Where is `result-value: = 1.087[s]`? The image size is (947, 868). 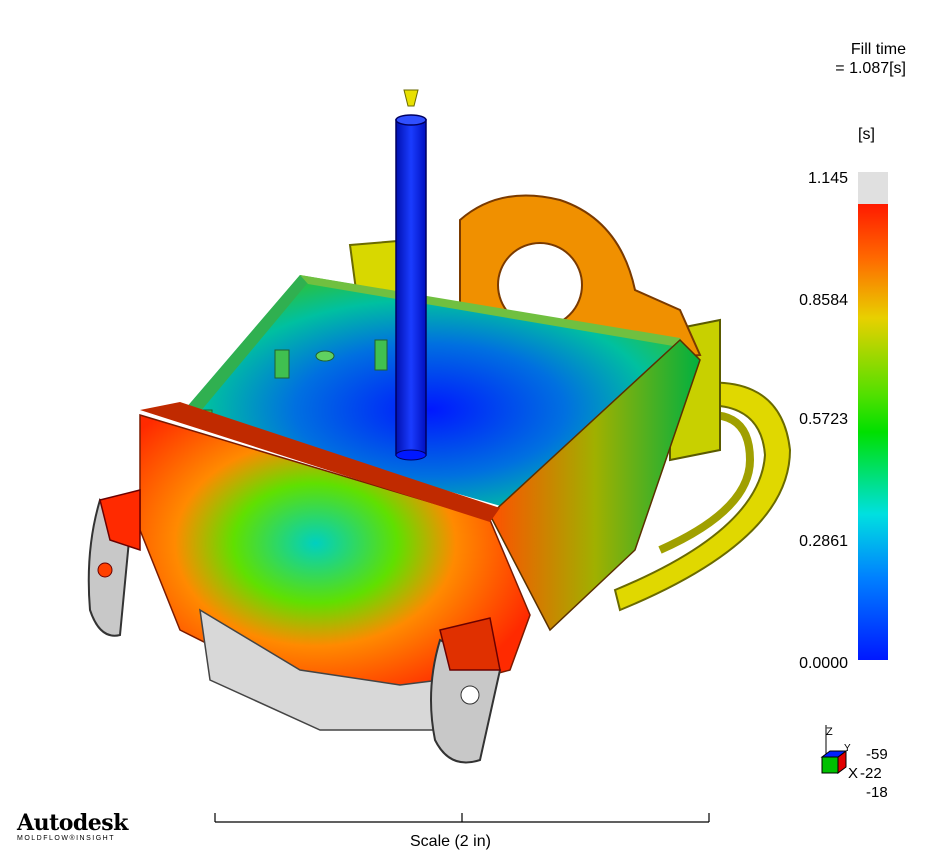
result-value: = 1.087[s] is located at coordinates (870, 68).